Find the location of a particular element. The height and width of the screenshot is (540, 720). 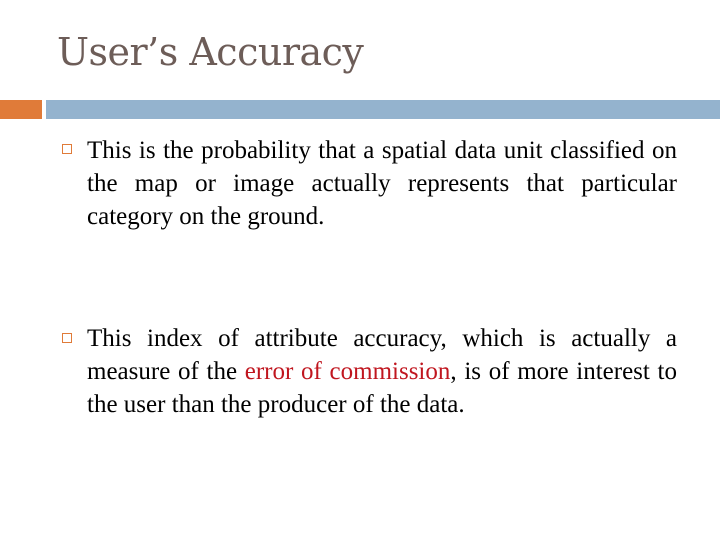

accent-bar-blue is located at coordinates (383, 109).